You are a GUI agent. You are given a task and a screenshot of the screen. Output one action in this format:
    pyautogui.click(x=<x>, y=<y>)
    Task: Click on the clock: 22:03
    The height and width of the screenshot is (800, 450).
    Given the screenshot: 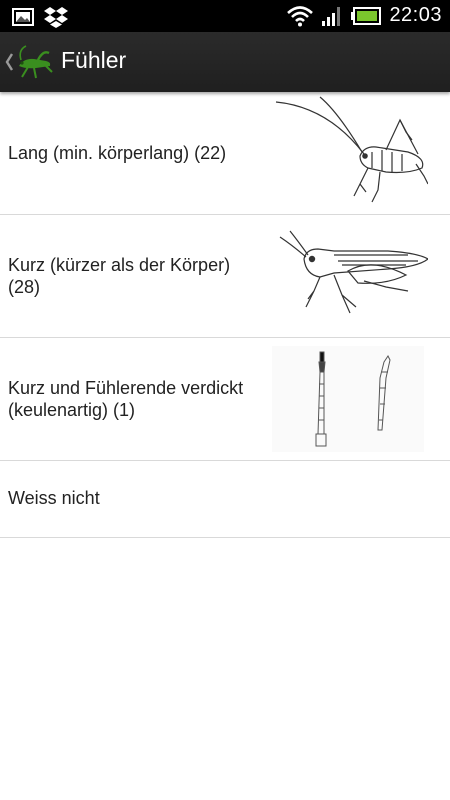 What is the action you would take?
    pyautogui.click(x=415, y=15)
    